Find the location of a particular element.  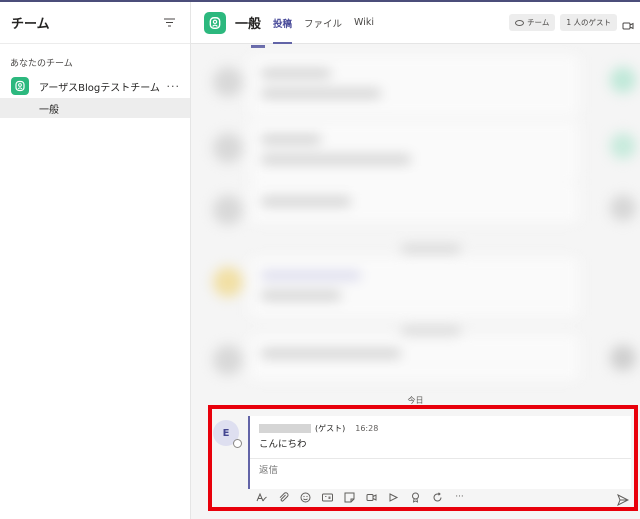

avatar-initial: E is located at coordinates (226, 433).